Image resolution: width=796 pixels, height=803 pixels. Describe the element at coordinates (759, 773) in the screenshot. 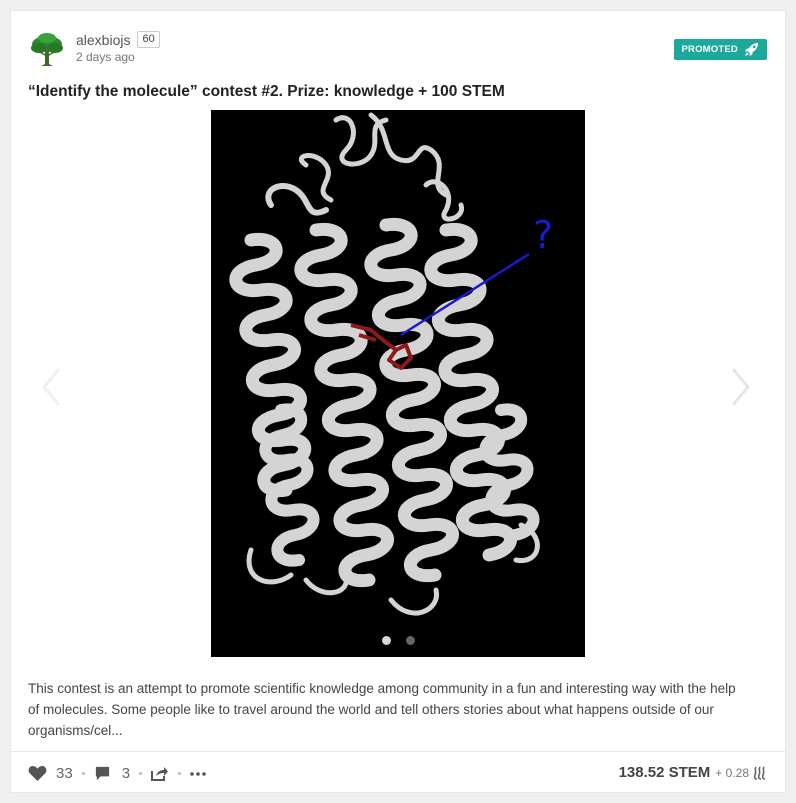

I see `steem-icon` at that location.